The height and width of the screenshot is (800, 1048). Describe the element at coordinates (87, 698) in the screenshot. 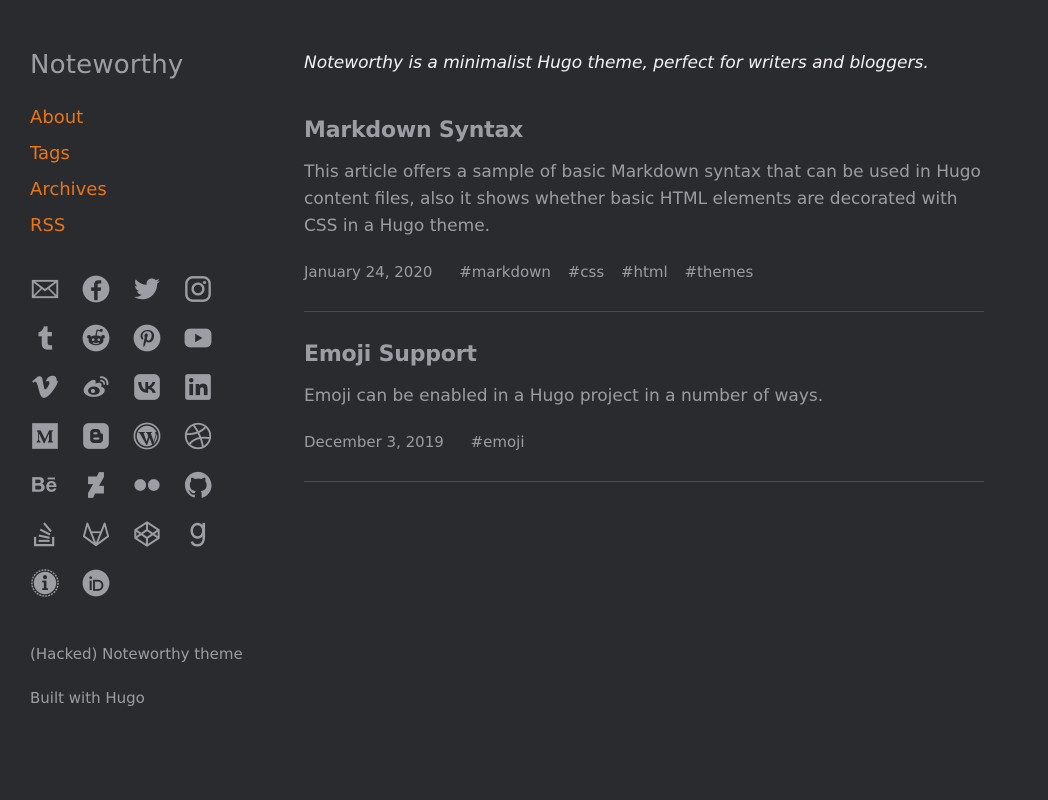

I see `built-with: Built with Hugo` at that location.